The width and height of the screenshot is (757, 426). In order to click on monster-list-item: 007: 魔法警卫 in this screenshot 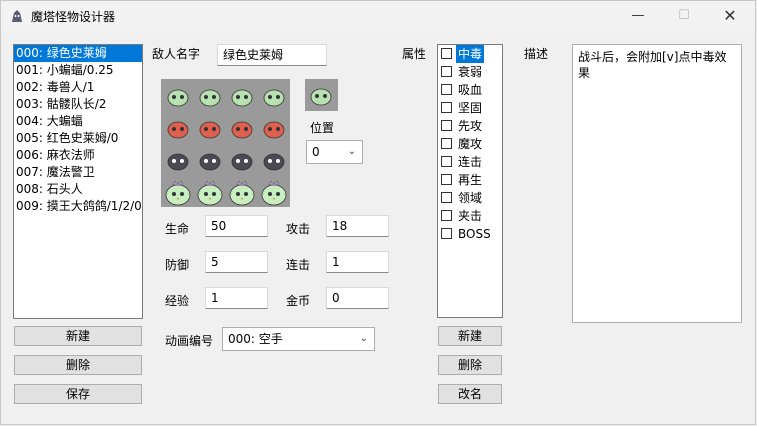, I will do `click(78, 172)`.